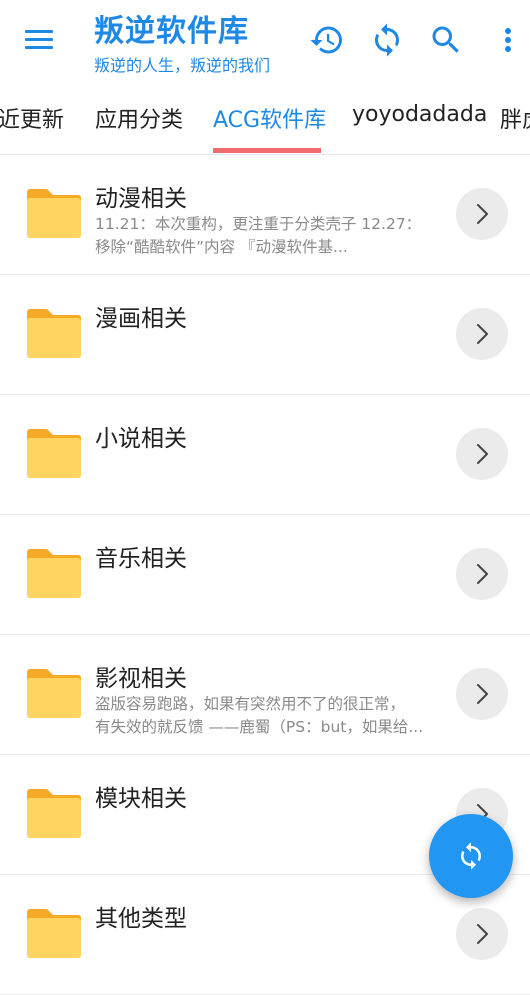 The height and width of the screenshot is (995, 530). What do you see at coordinates (258, 224) in the screenshot?
I see `description-line: 11.21：本次重构，更注重于分类壳子 12.27：` at bounding box center [258, 224].